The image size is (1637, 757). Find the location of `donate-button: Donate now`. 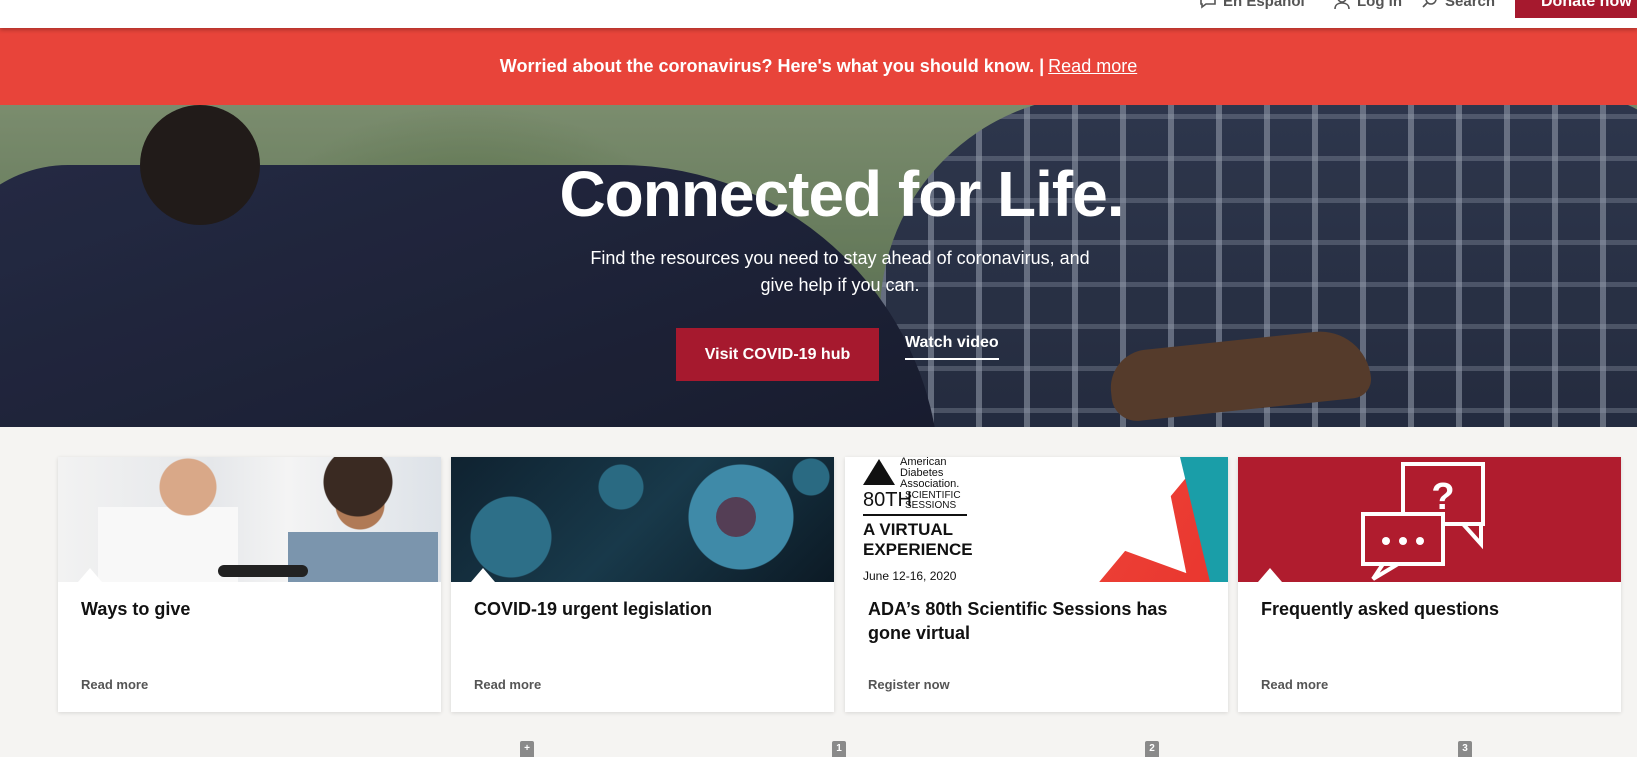

donate-button: Donate now is located at coordinates (1576, 9).